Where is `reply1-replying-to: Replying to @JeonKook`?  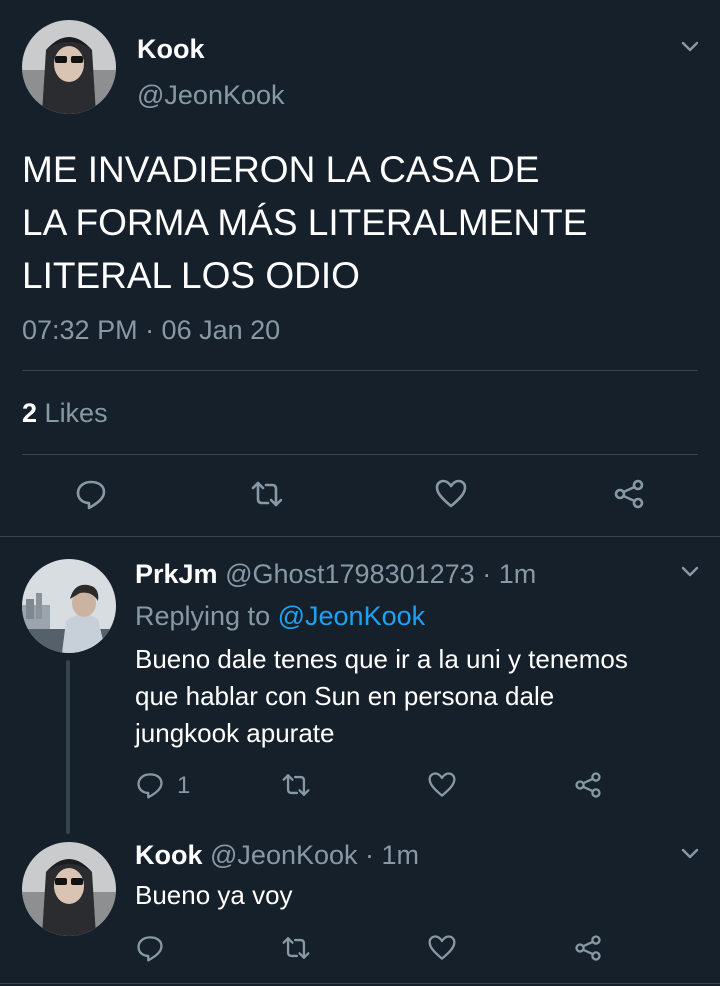 reply1-replying-to: Replying to @JeonKook is located at coordinates (280, 616).